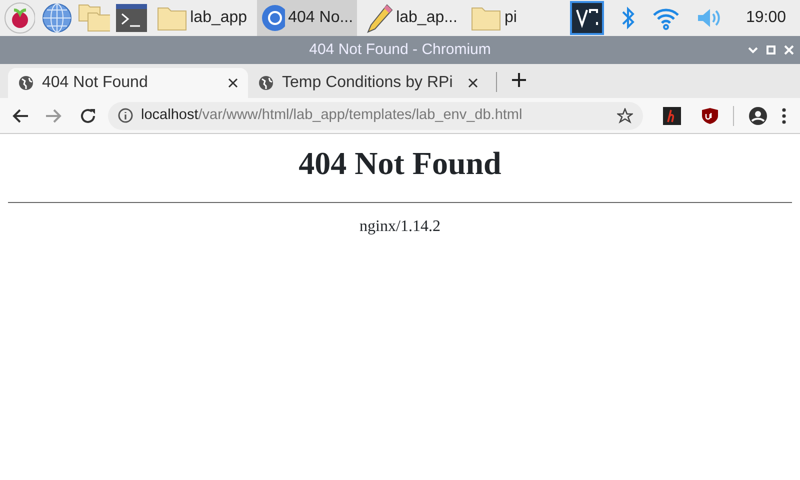 This screenshot has width=800, height=480. What do you see at coordinates (400, 163) in the screenshot?
I see `page-heading: 404 Not Found` at bounding box center [400, 163].